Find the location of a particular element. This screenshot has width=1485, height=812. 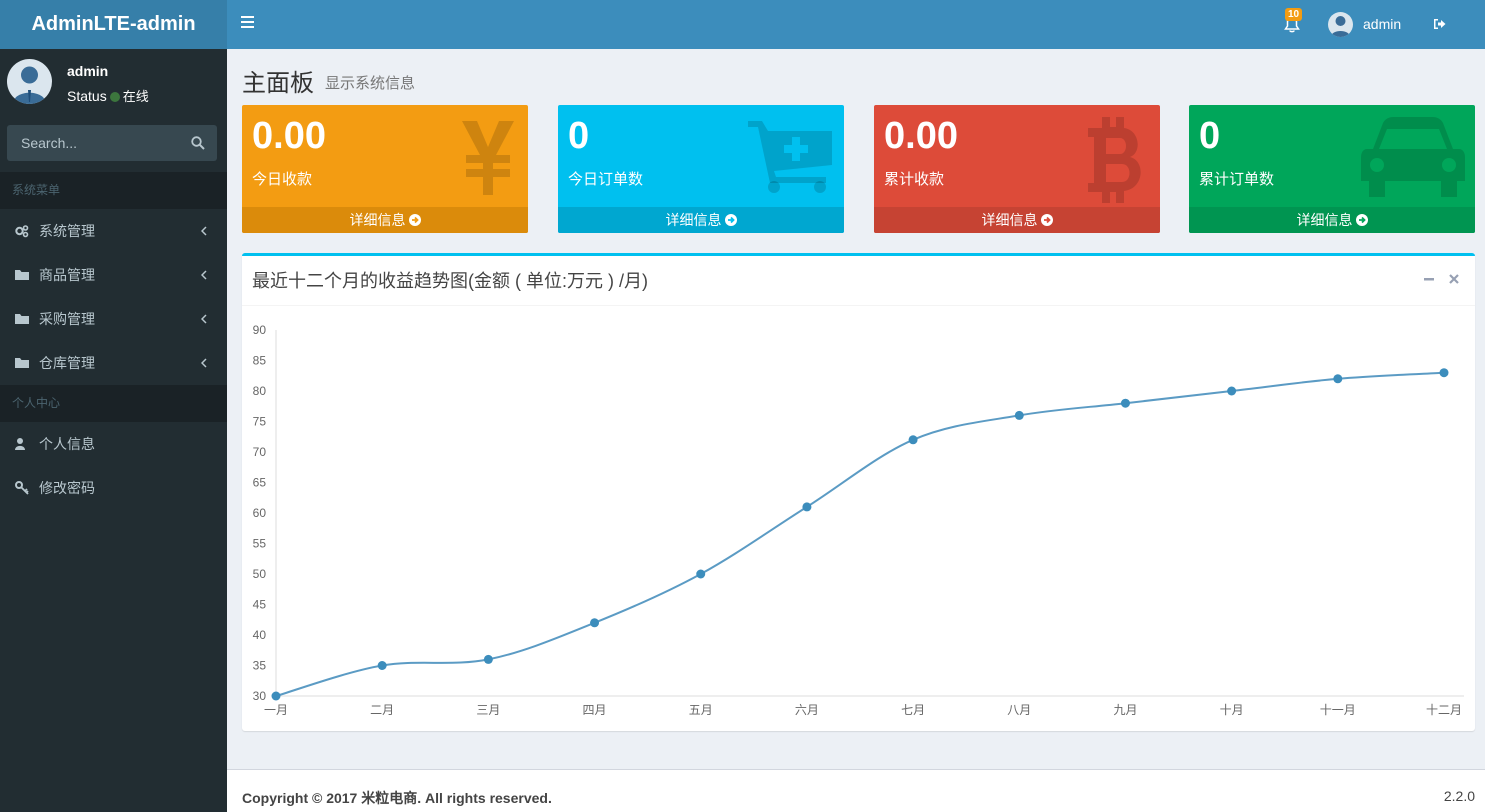

yen-icon is located at coordinates (488, 158).